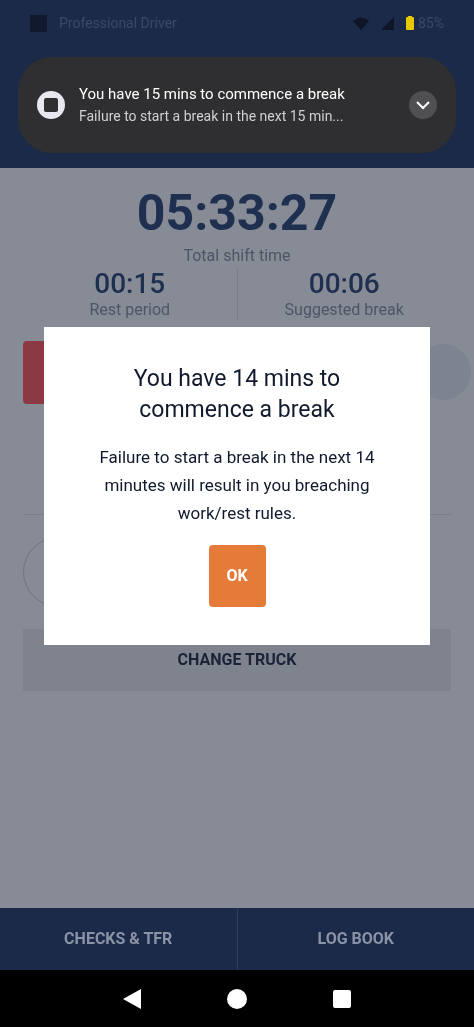 The height and width of the screenshot is (1027, 474). What do you see at coordinates (342, 998) in the screenshot?
I see `recents-icon` at bounding box center [342, 998].